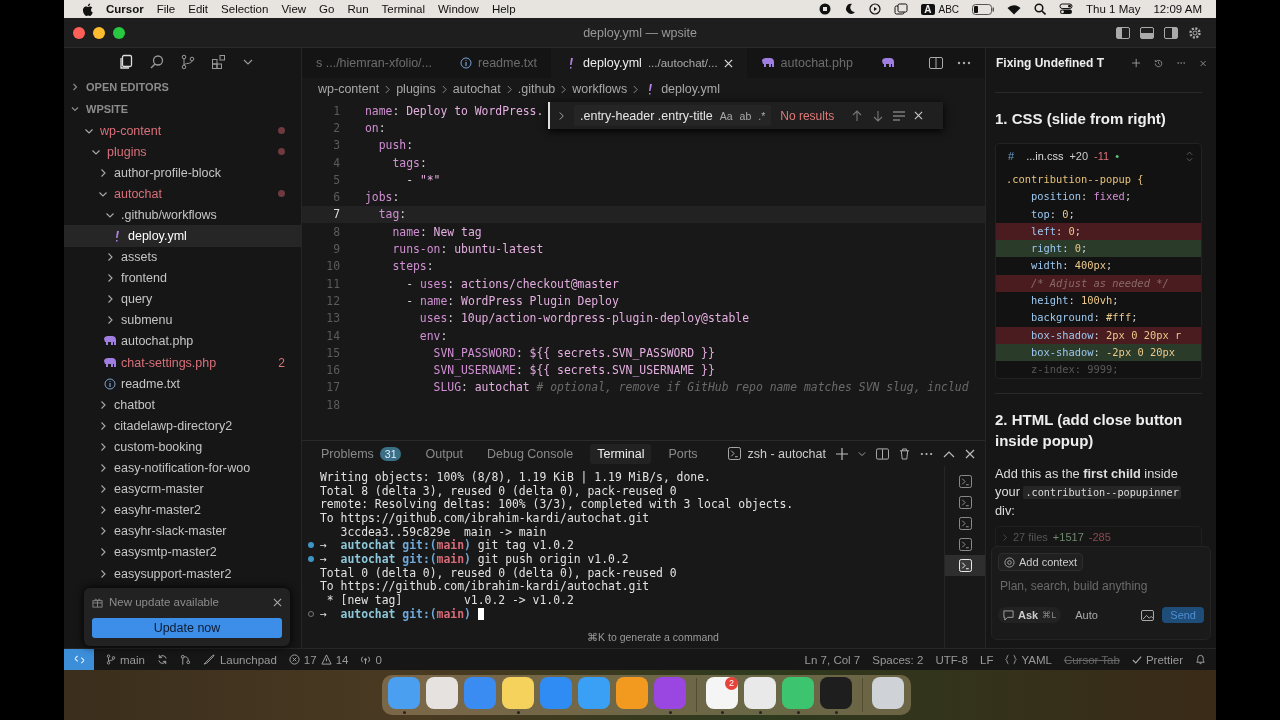 Image resolution: width=1280 pixels, height=720 pixels. Describe the element at coordinates (182, 320) in the screenshot. I see `tree-item: submenu` at that location.